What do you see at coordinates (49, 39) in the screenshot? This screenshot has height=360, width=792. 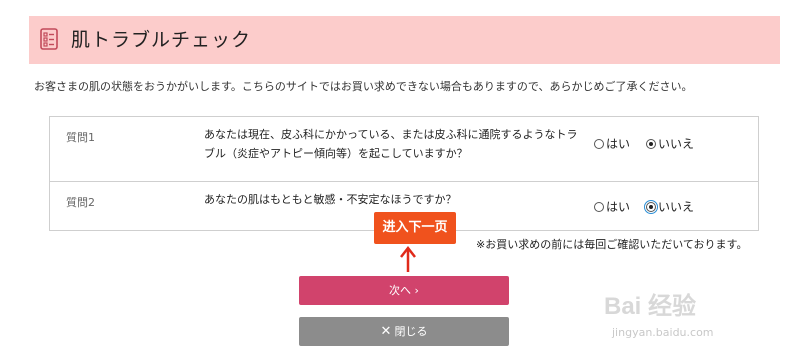 I see `checklist-icon` at bounding box center [49, 39].